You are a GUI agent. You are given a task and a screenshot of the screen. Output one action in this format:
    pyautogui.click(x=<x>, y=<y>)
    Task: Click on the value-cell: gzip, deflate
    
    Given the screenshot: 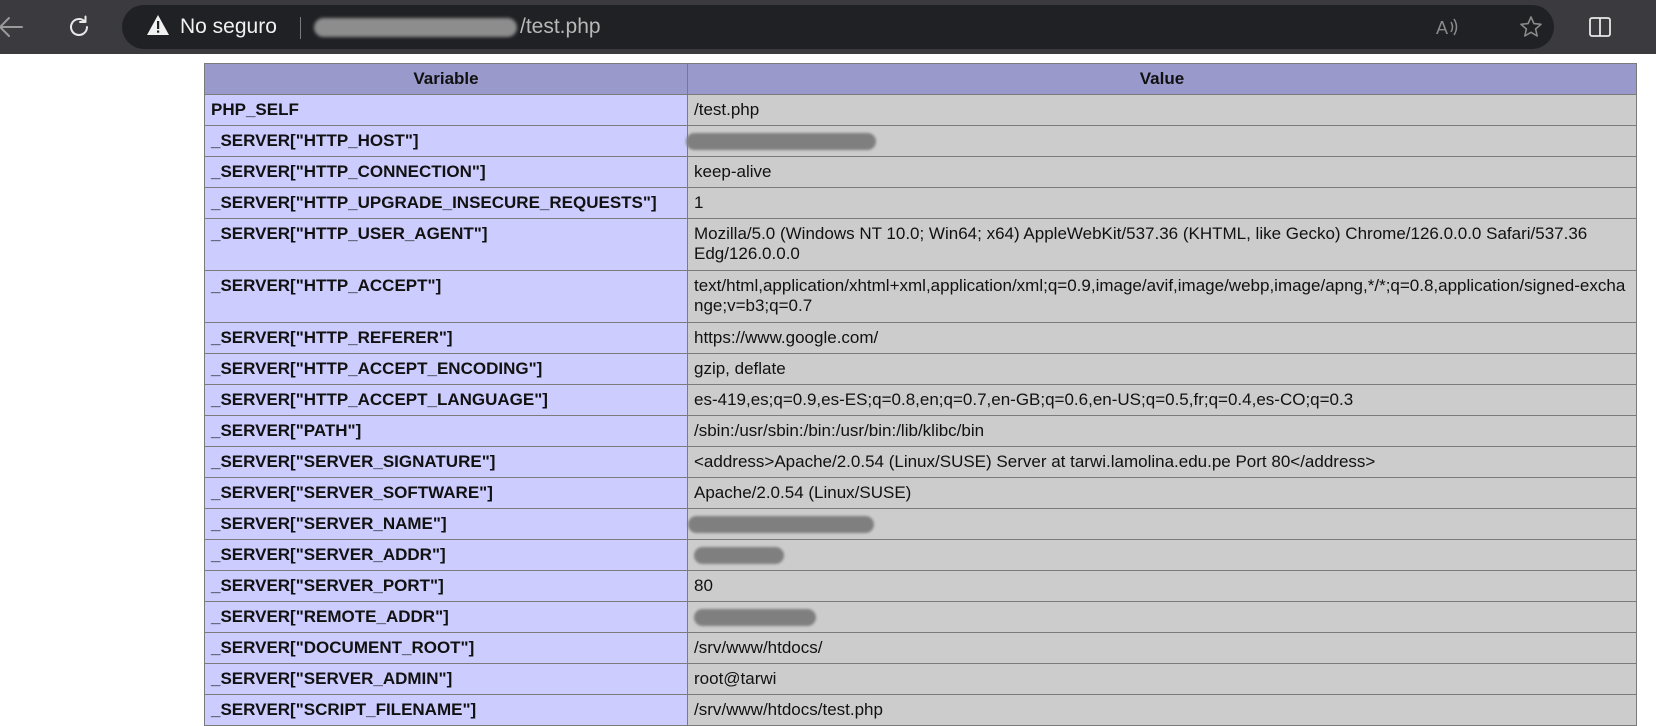 What is the action you would take?
    pyautogui.click(x=1162, y=369)
    